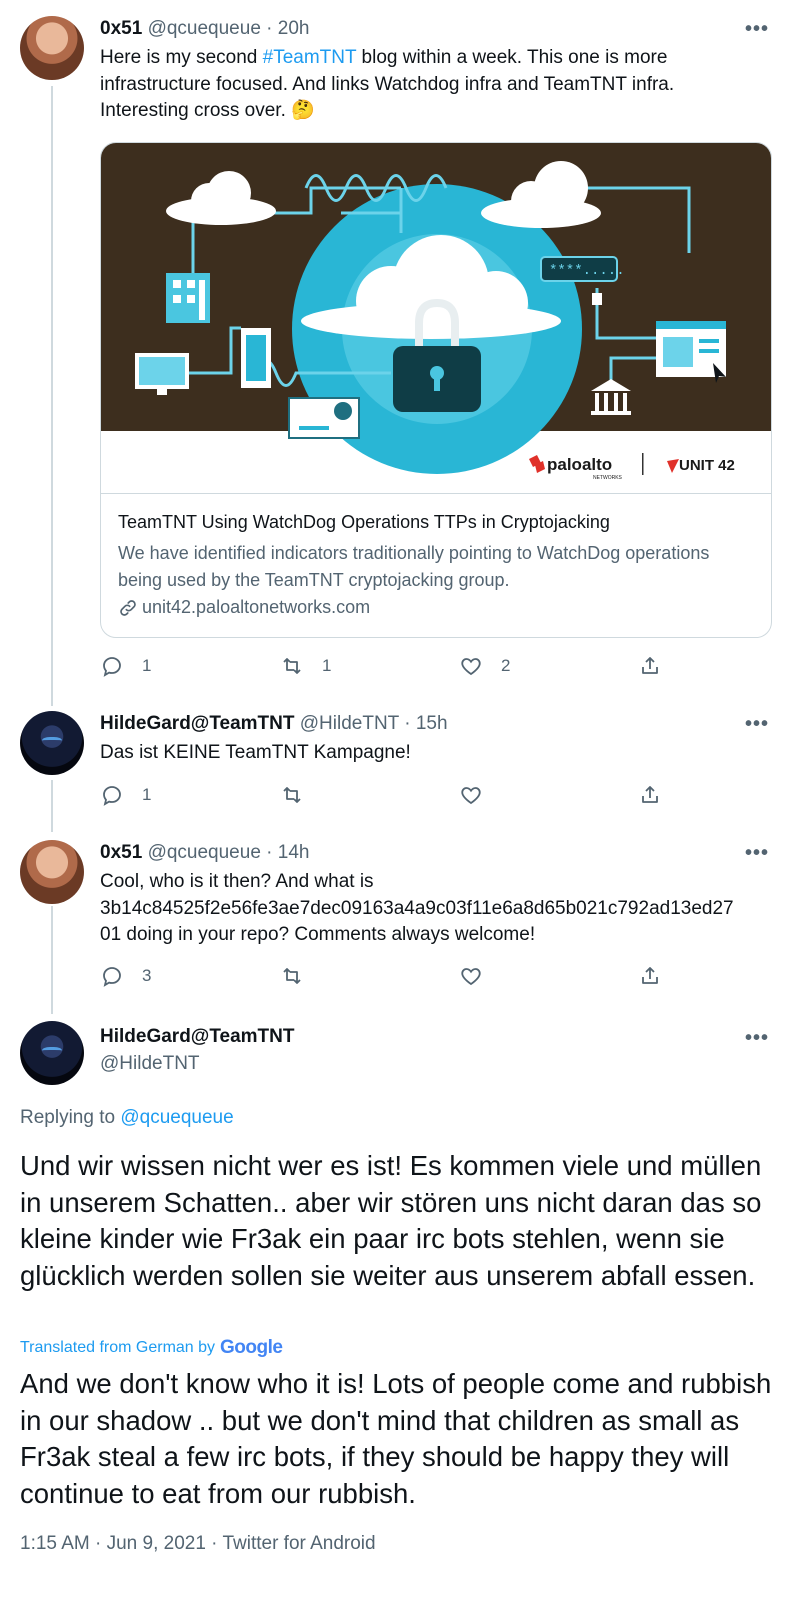 The width and height of the screenshot is (807, 1600). I want to click on paloalto-logo: paloalto, so click(579, 464).